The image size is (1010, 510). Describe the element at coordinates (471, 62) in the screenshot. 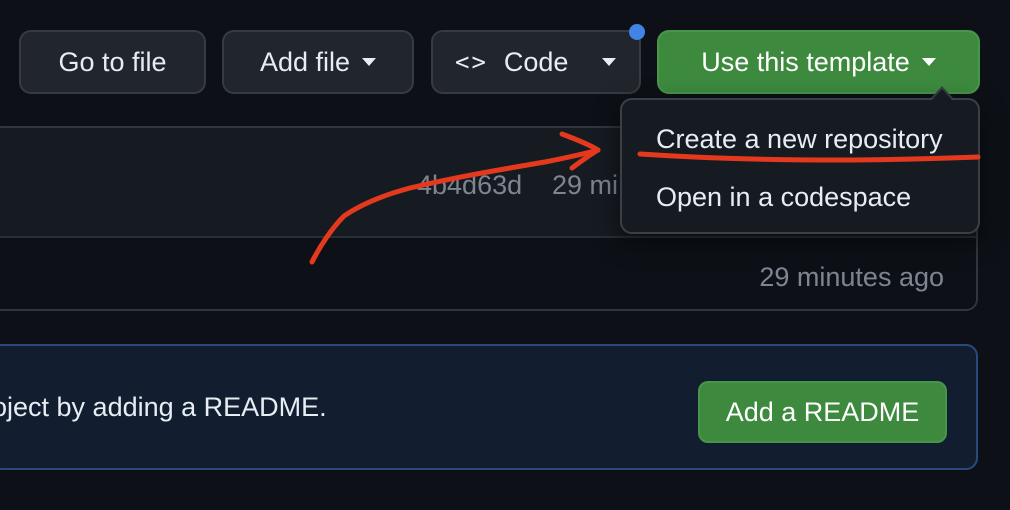

I see `code-brackets-icon: <>` at that location.